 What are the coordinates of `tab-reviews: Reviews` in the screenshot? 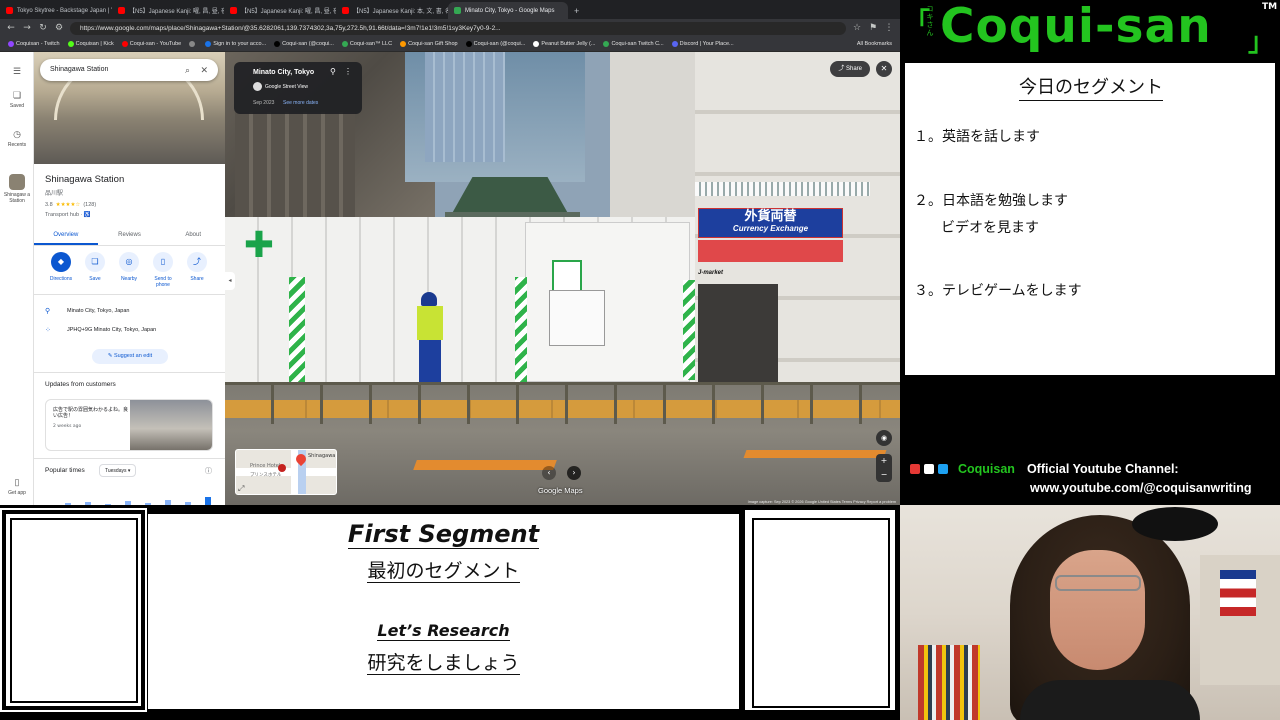 It's located at (130, 236).